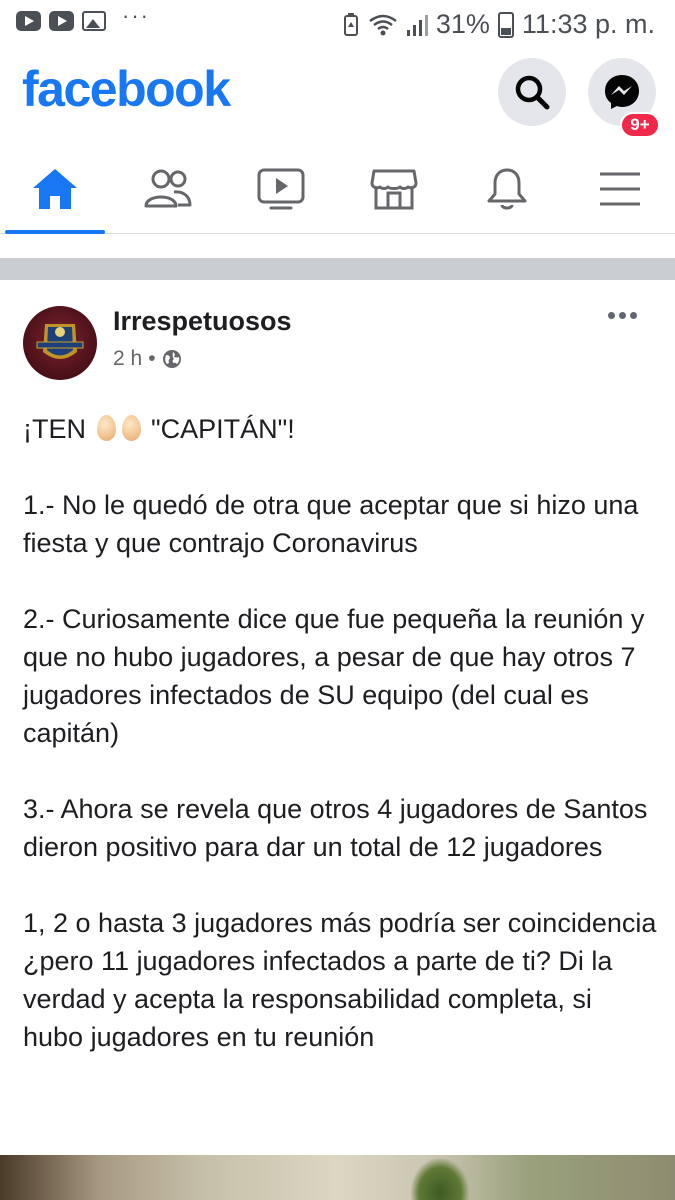  Describe the element at coordinates (337, 246) in the screenshot. I see `previous-post-remnant` at that location.